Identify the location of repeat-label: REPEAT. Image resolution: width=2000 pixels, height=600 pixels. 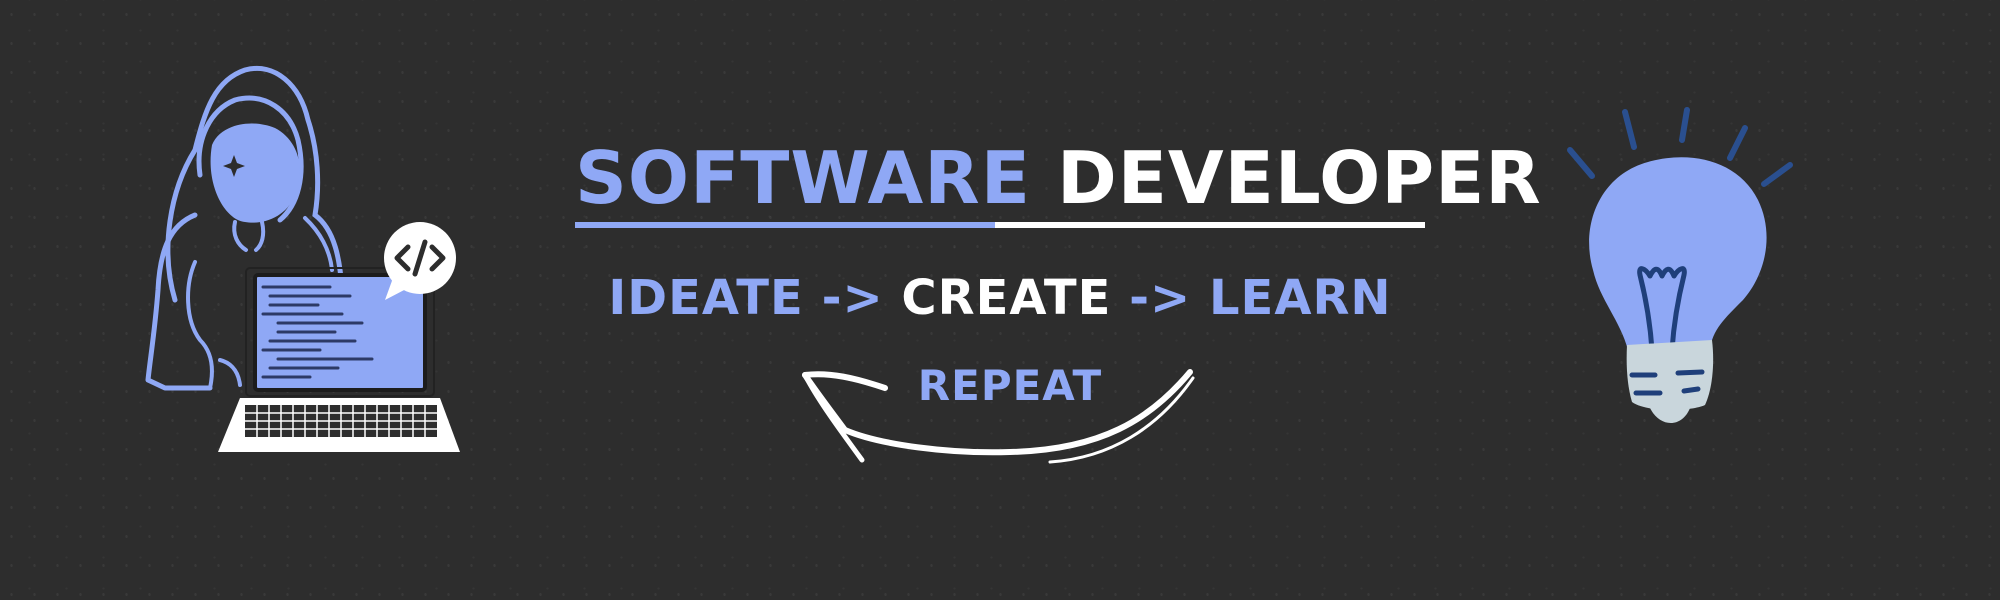
(1010, 385).